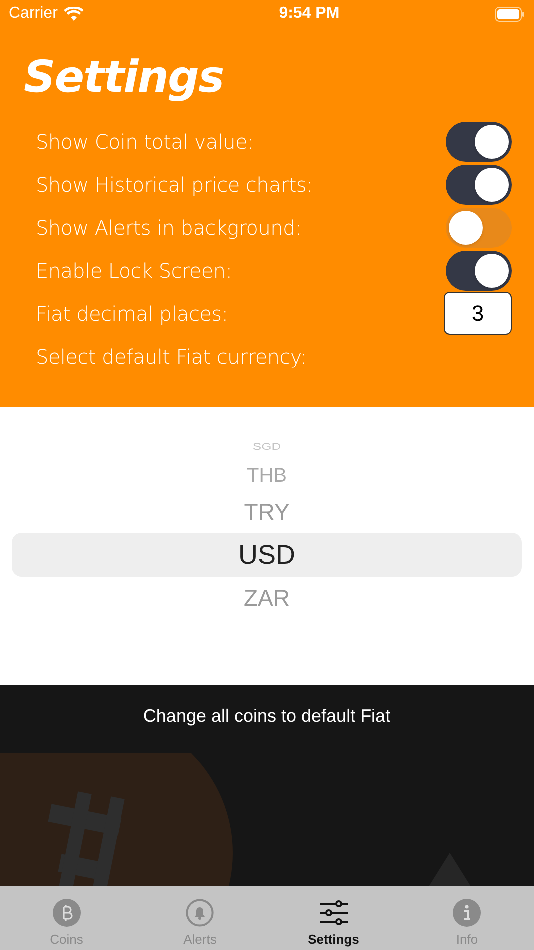 The height and width of the screenshot is (950, 534). I want to click on wifi-icon, so click(74, 14).